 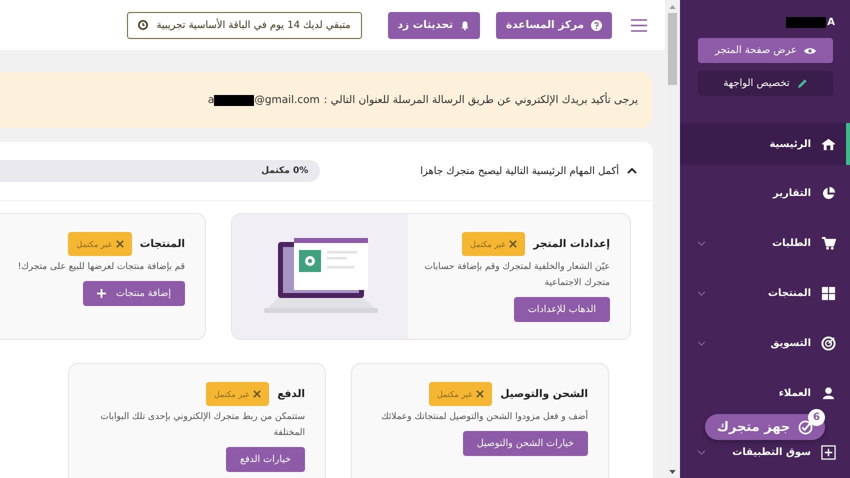 I want to click on banner-message: يرجى تأكيد بريدك الإلكتروني عن طريق الرسالة المرسلة للعنوان التالي :, so click(x=481, y=100).